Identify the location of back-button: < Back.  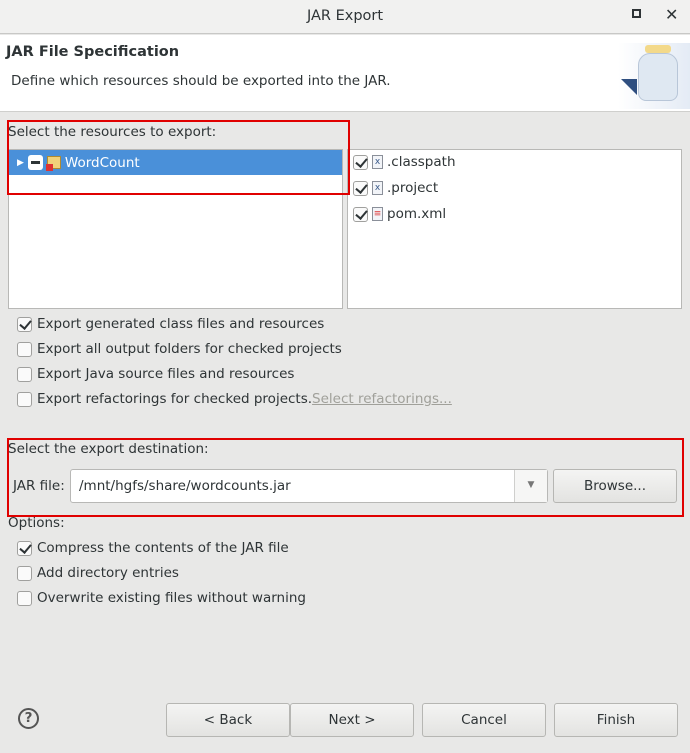
(228, 720).